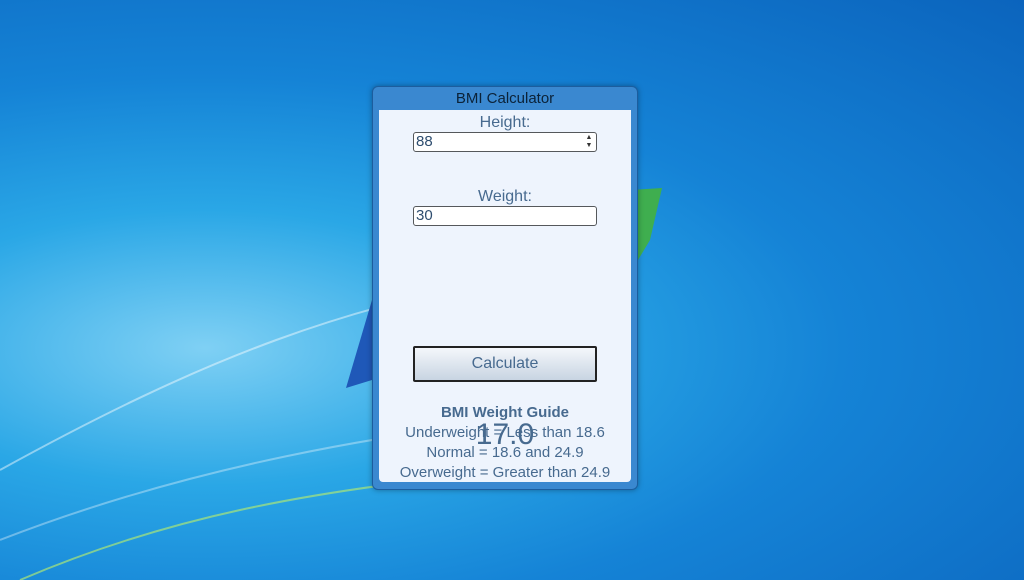 The width and height of the screenshot is (1024, 580). What do you see at coordinates (424, 215) in the screenshot?
I see `weight-value: 30` at bounding box center [424, 215].